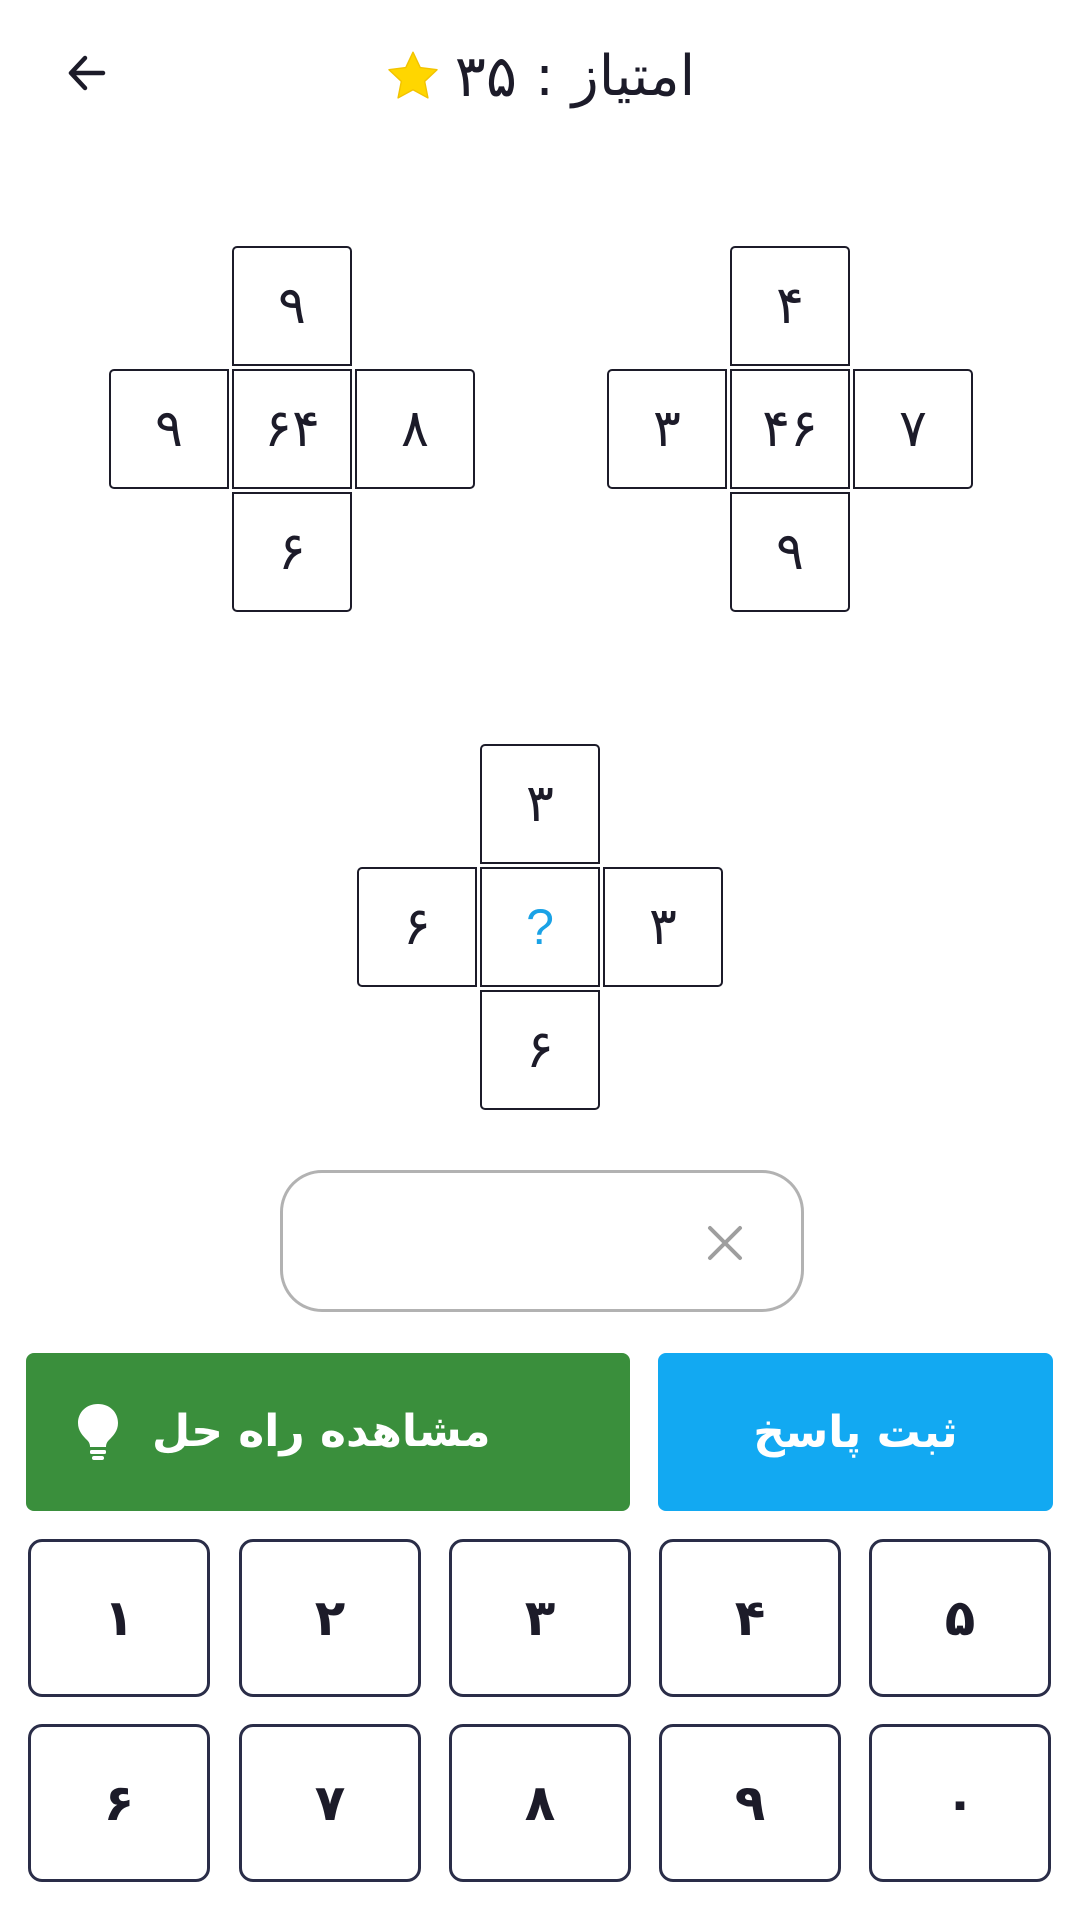 The width and height of the screenshot is (1080, 1920). What do you see at coordinates (417, 927) in the screenshot?
I see `puzzle-cell-left: ۶` at bounding box center [417, 927].